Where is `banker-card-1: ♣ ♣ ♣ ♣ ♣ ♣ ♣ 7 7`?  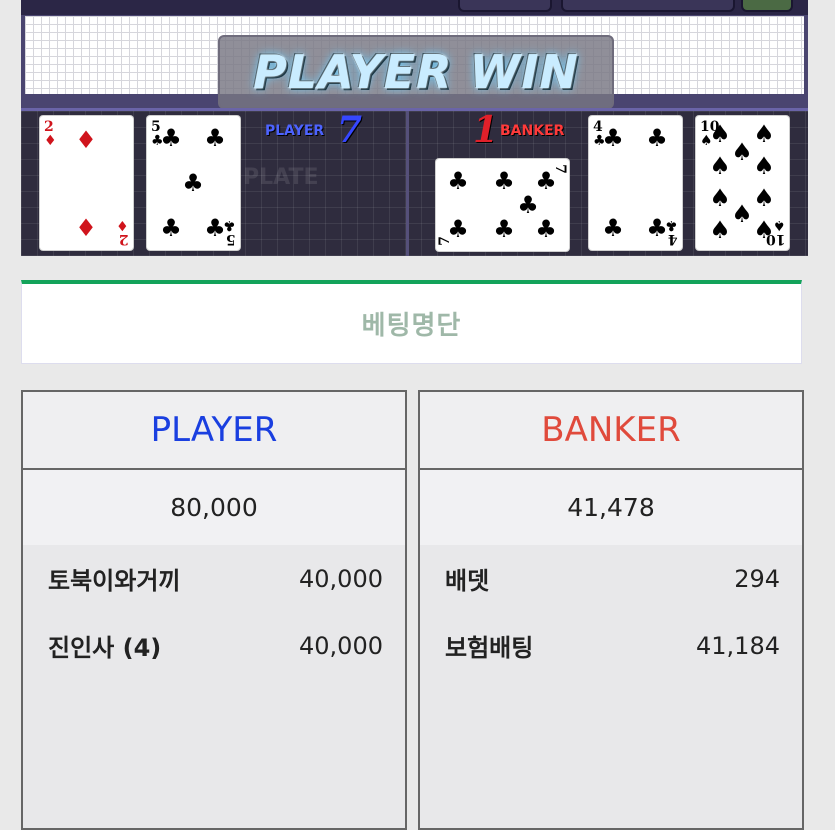 banker-card-1: ♣ ♣ ♣ ♣ ♣ ♣ ♣ 7 7 is located at coordinates (502, 205).